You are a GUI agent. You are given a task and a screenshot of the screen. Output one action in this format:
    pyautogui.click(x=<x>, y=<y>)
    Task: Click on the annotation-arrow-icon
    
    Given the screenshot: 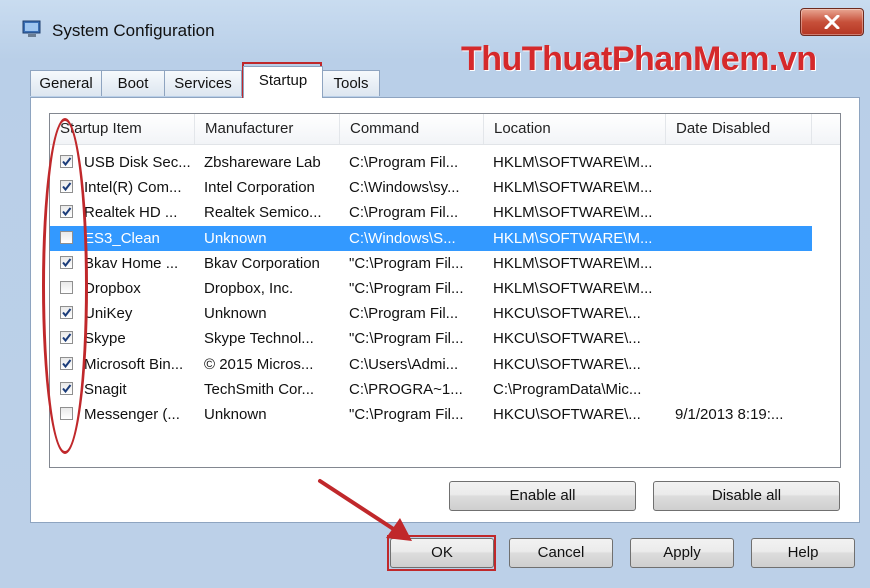 What is the action you would take?
    pyautogui.click(x=365, y=510)
    